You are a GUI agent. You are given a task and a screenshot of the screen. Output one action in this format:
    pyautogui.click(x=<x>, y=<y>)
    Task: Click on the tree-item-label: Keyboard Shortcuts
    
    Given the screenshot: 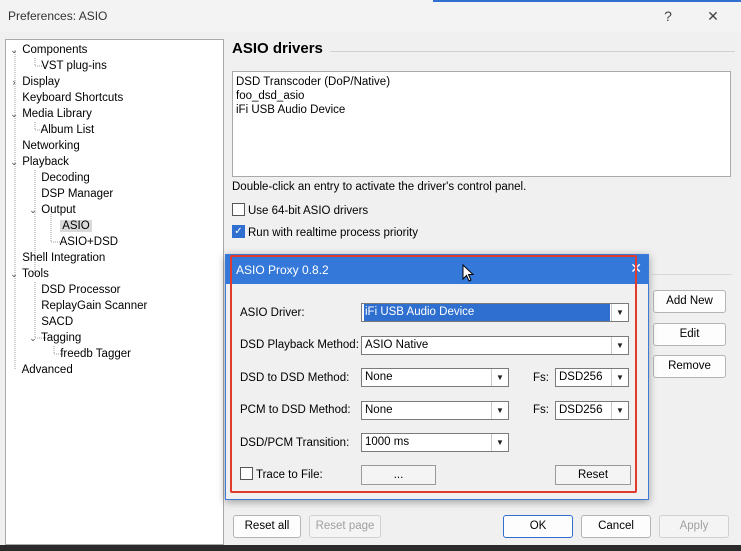 What is the action you would take?
    pyautogui.click(x=73, y=98)
    